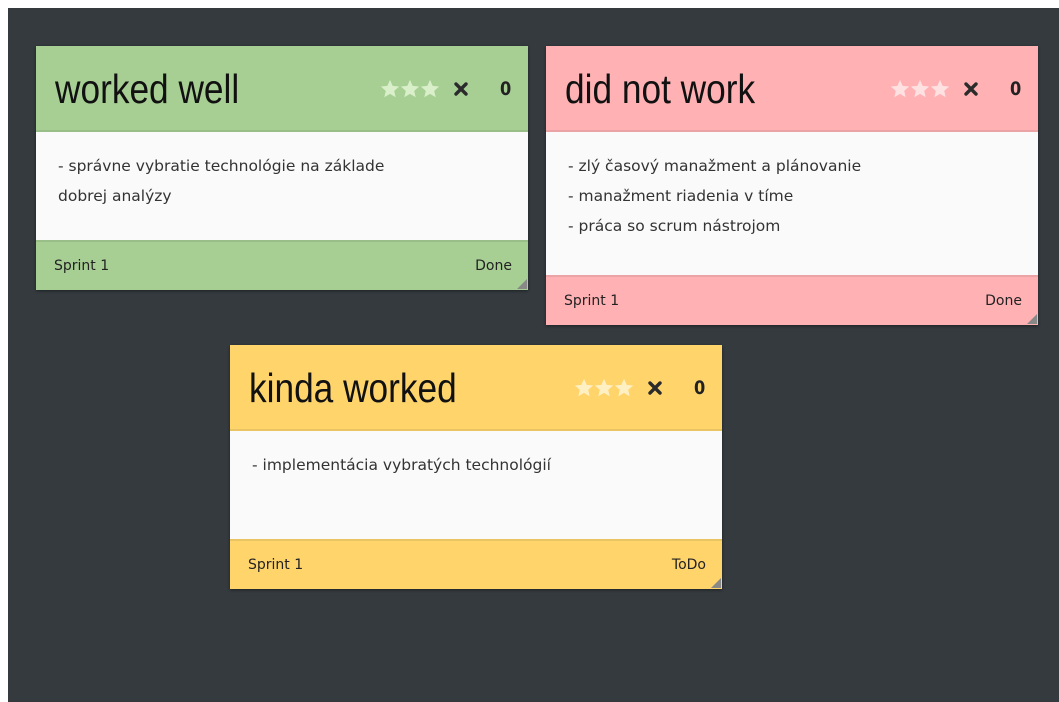 This screenshot has width=1059, height=702. What do you see at coordinates (689, 565) in the screenshot?
I see `status-label: ToDo` at bounding box center [689, 565].